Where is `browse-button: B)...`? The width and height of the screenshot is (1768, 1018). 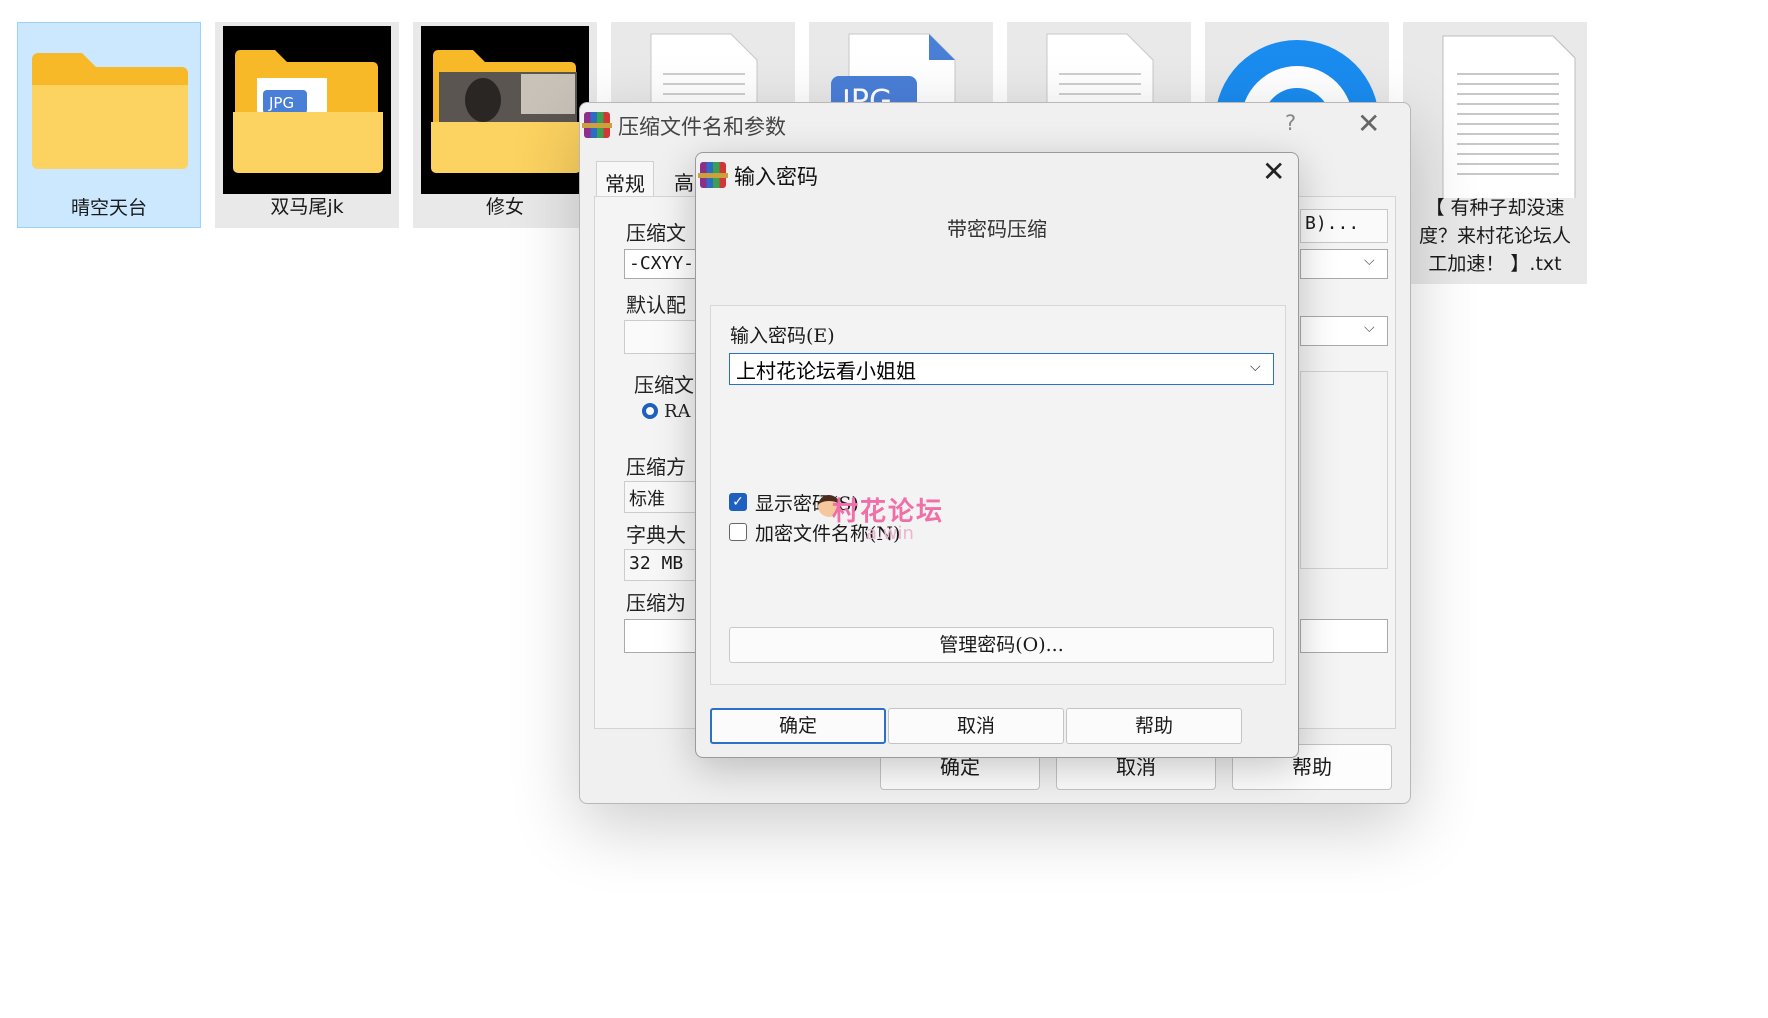 browse-button: B)... is located at coordinates (1344, 226).